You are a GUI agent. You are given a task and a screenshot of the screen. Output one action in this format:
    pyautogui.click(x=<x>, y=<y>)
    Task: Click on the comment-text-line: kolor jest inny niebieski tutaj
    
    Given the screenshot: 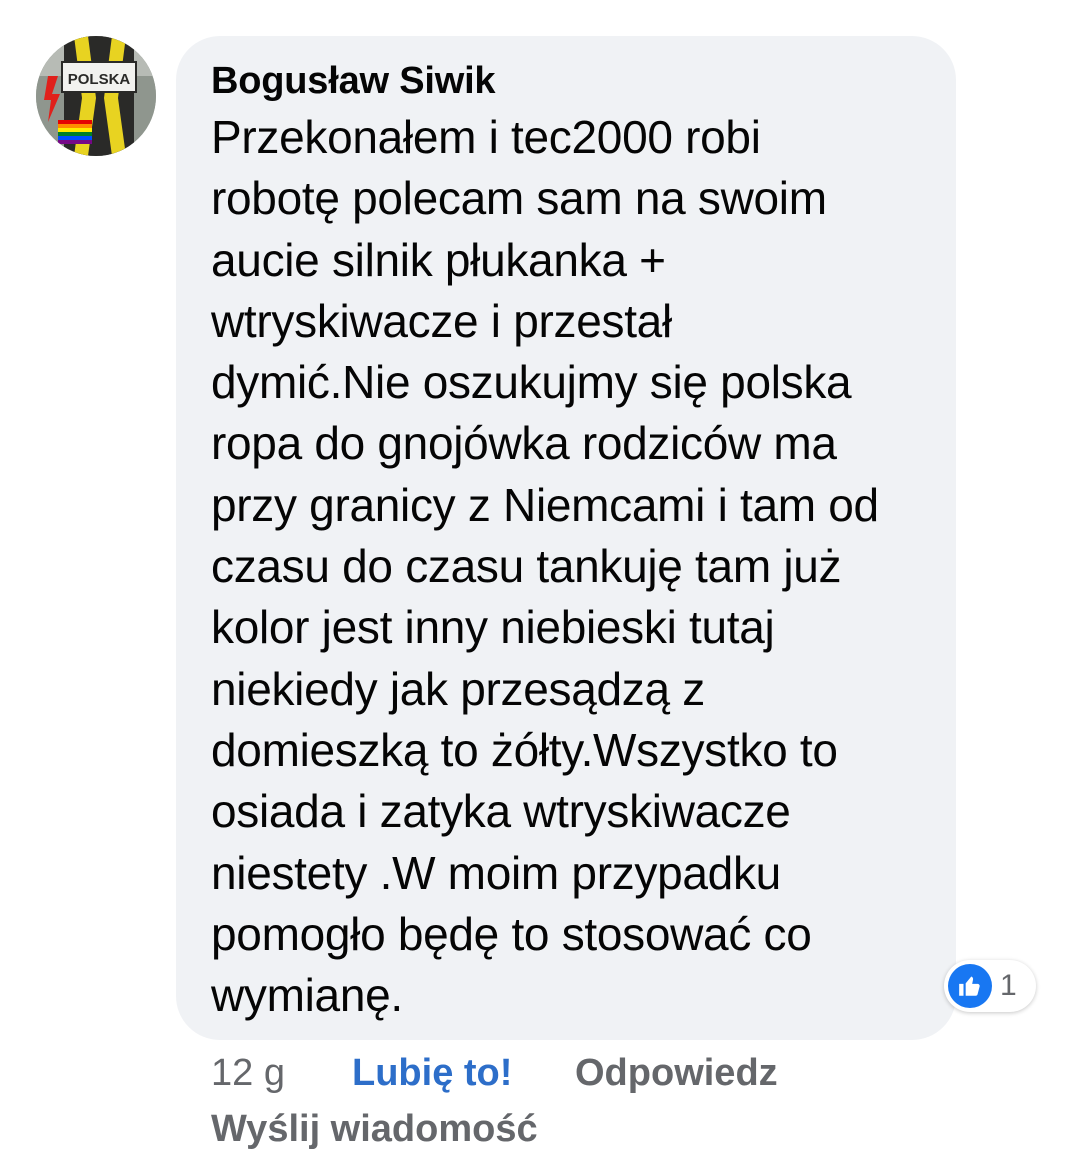 What is the action you would take?
    pyautogui.click(x=493, y=627)
    